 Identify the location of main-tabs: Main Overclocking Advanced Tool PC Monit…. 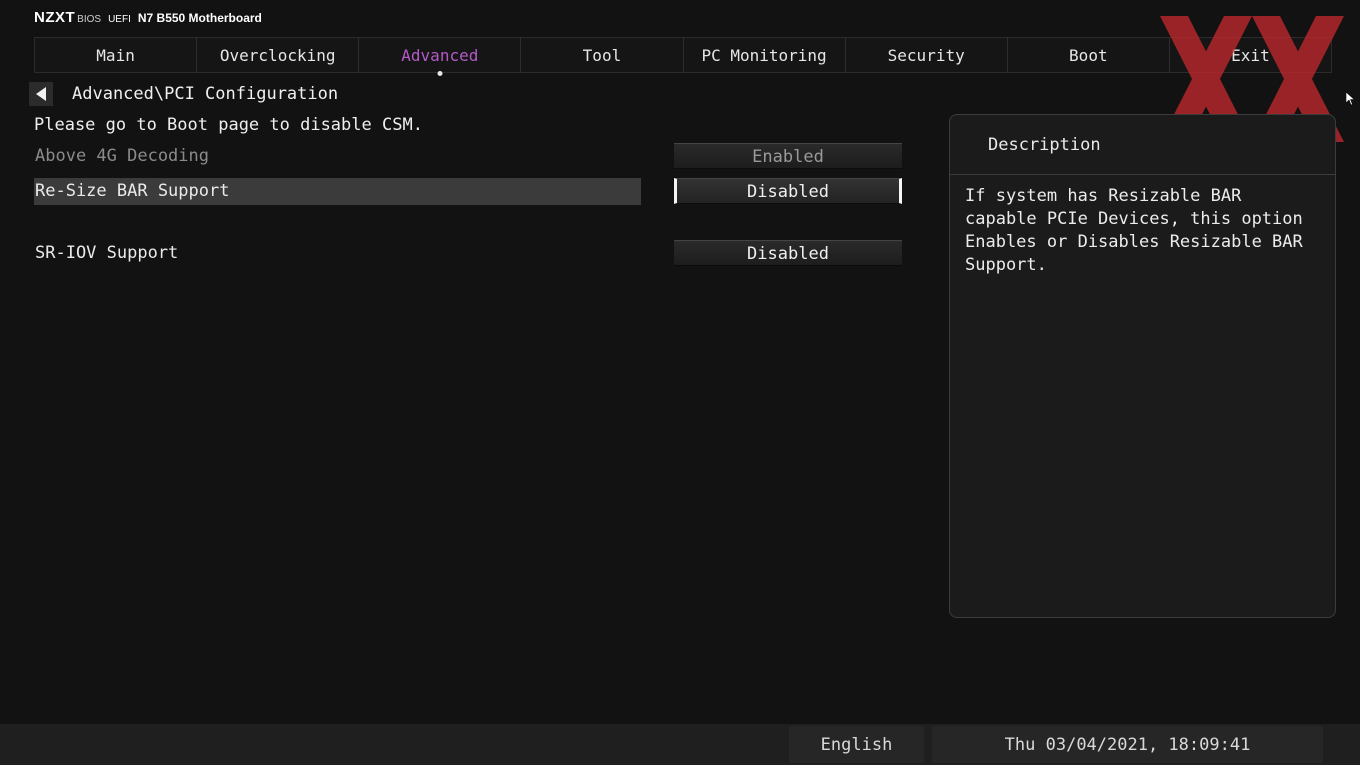
(683, 55).